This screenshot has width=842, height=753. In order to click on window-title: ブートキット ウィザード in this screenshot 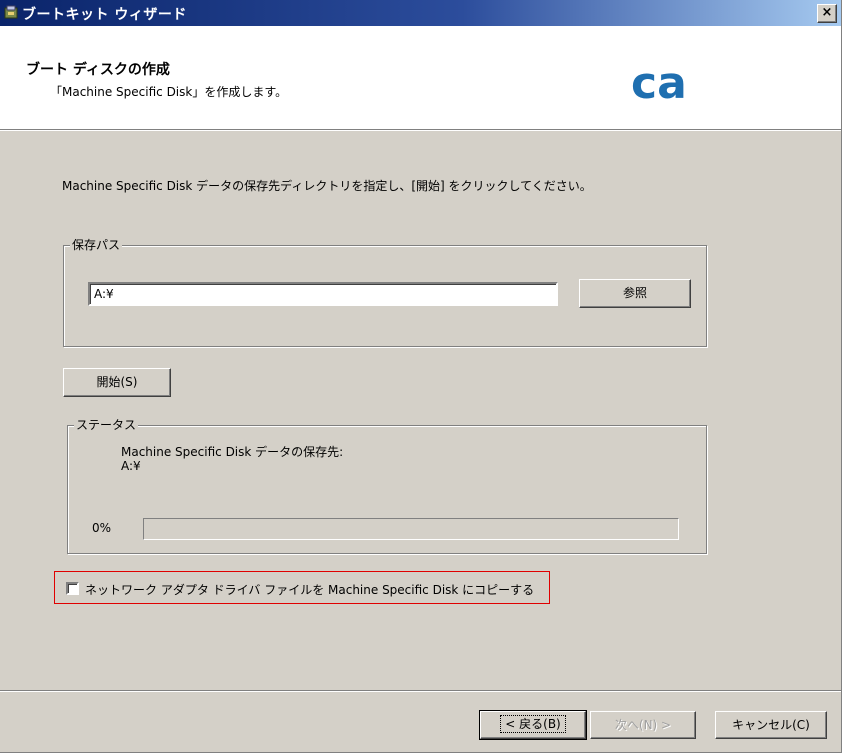, I will do `click(104, 15)`.